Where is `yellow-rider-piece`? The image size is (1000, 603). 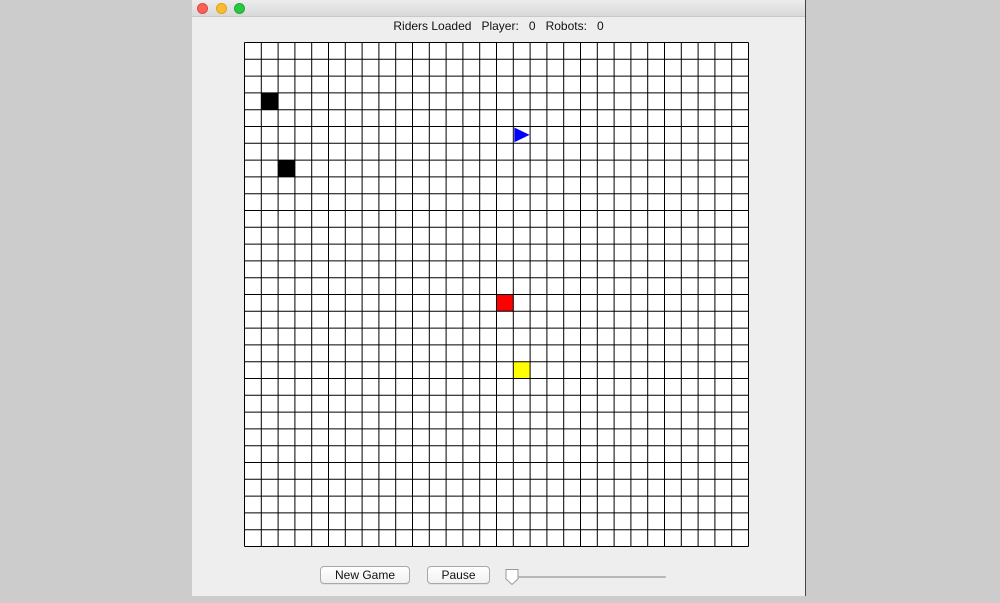 yellow-rider-piece is located at coordinates (522, 370).